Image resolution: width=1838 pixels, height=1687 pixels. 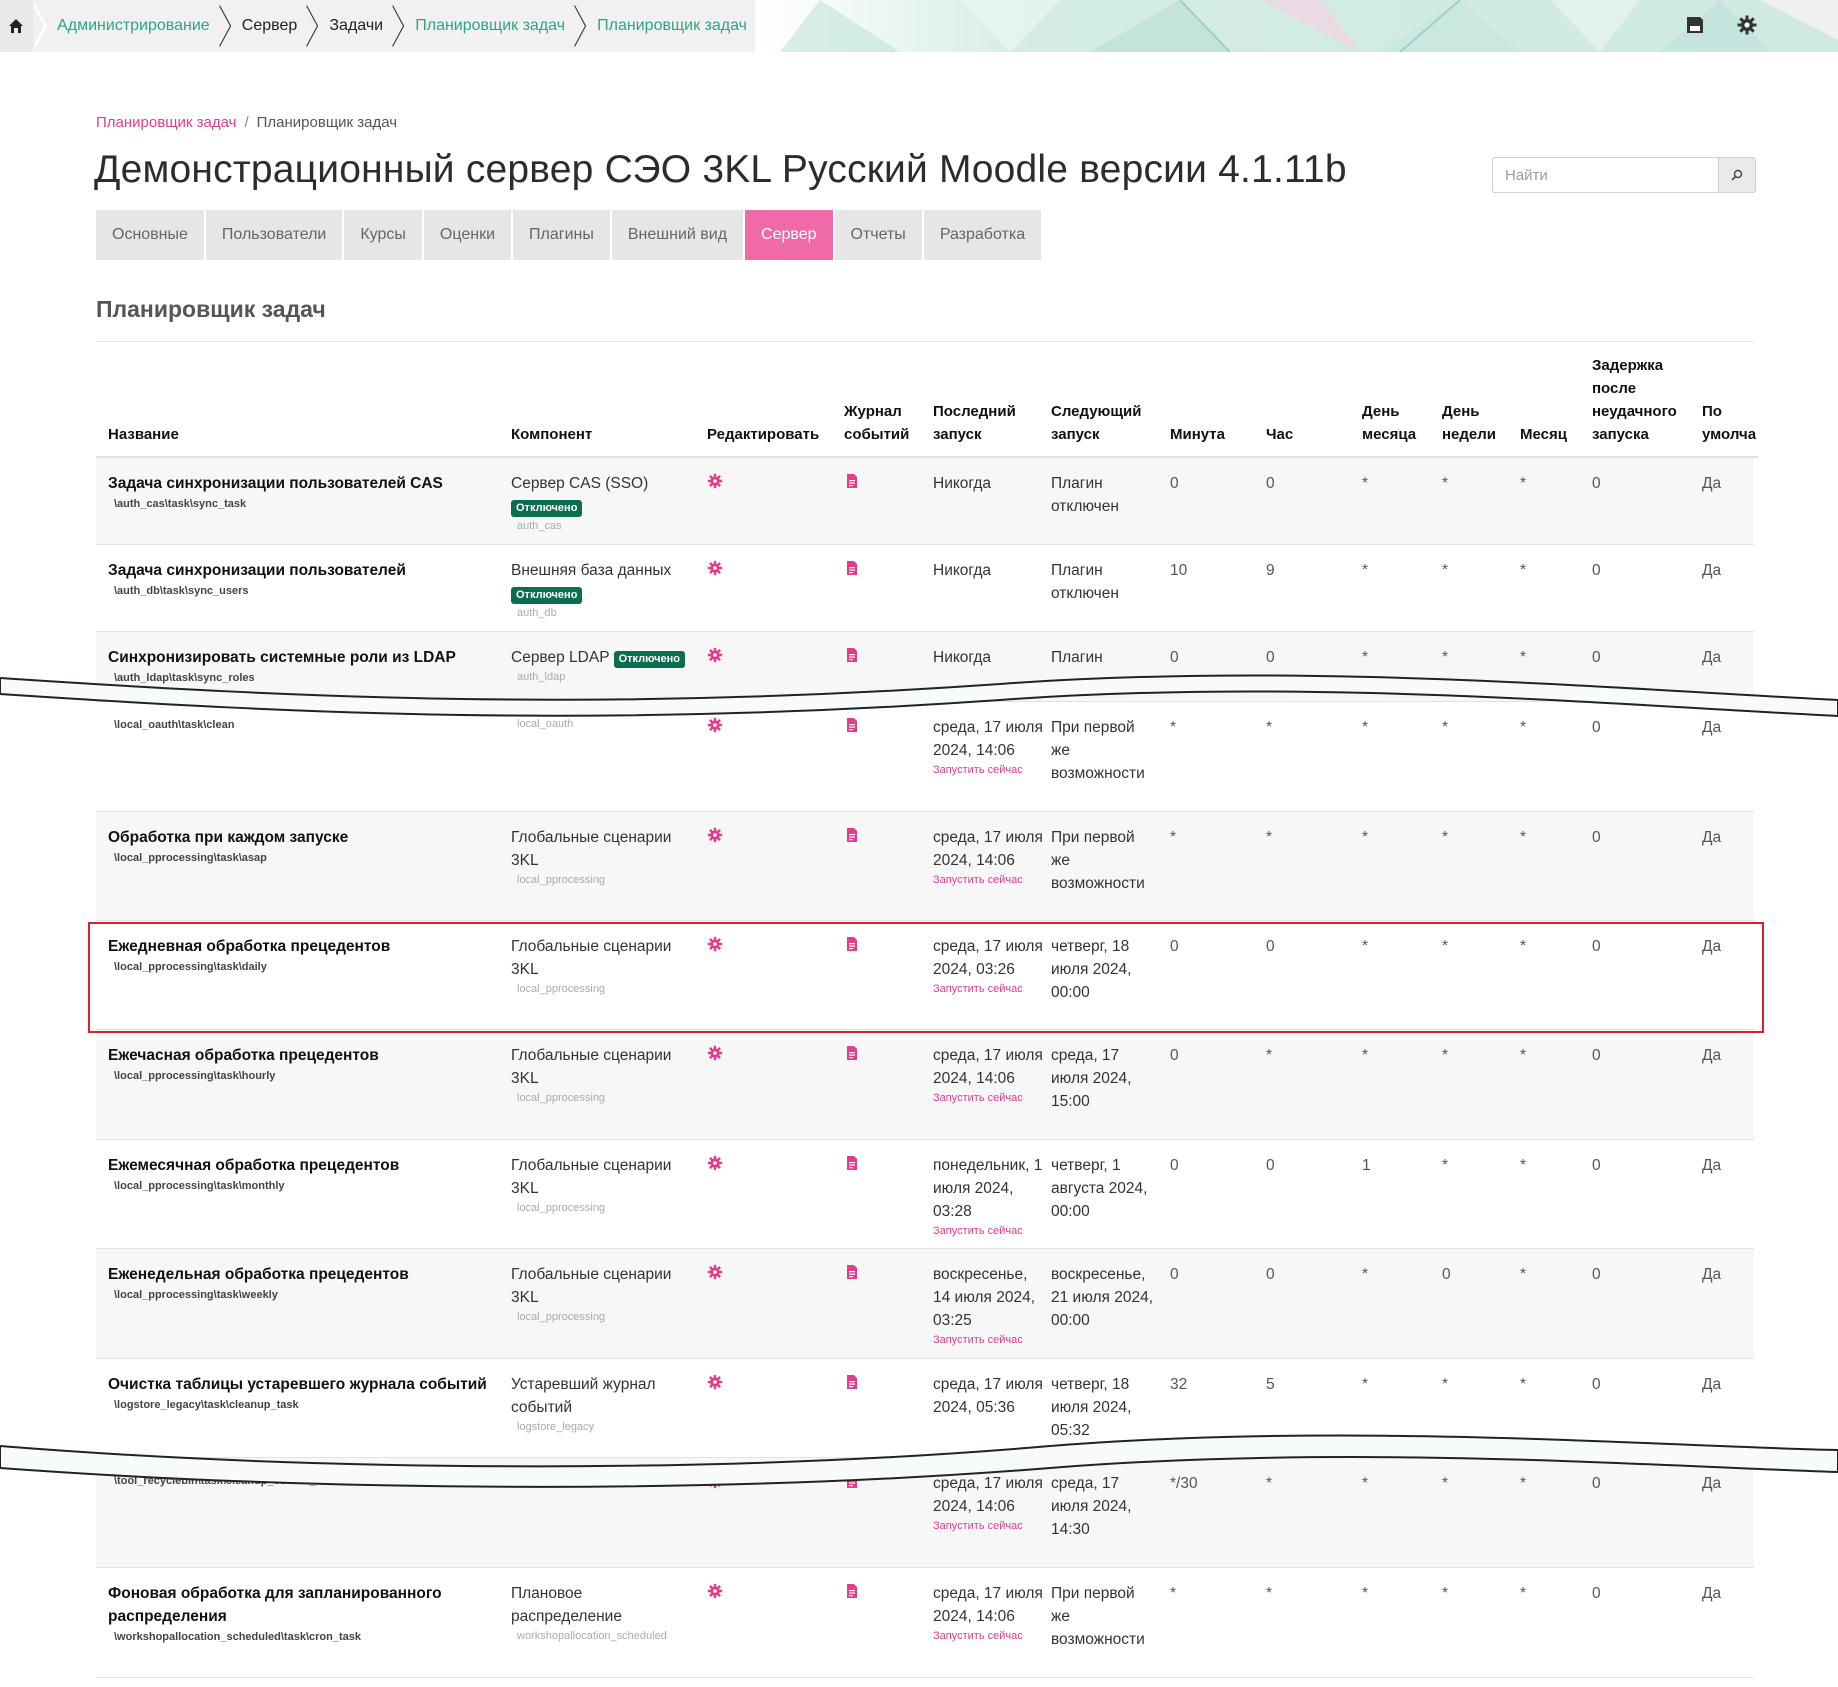 I want to click on component-cell: Устаревший журнал событий logstore_legacy, so click(x=603, y=1404).